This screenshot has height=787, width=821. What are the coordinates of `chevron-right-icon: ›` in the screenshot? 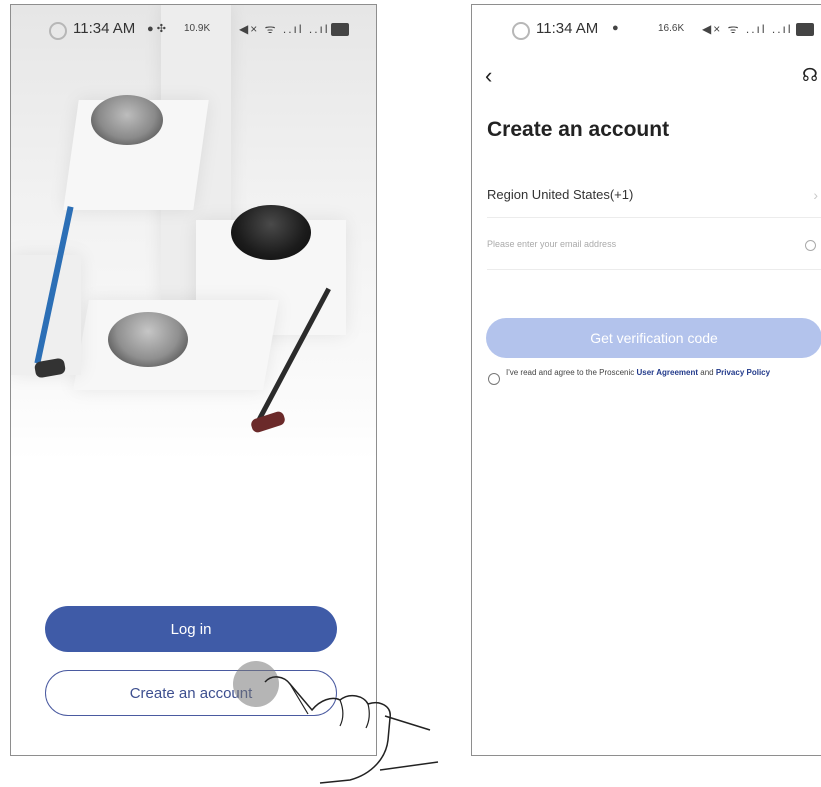 It's located at (815, 195).